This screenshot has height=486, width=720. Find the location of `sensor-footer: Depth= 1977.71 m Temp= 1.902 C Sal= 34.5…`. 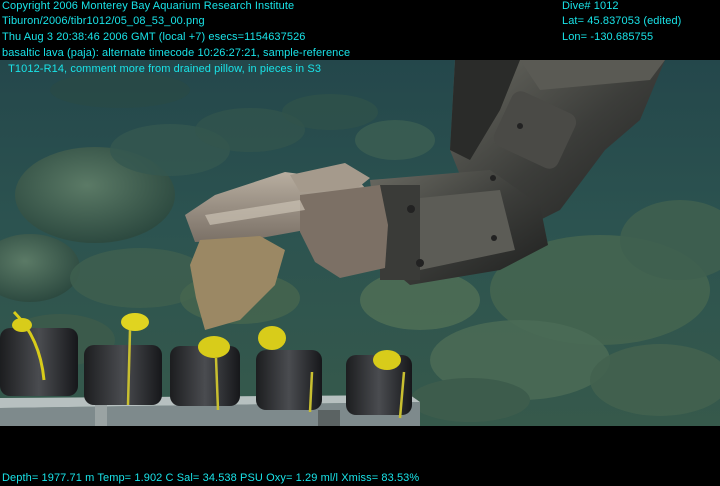

sensor-footer: Depth= 1977.71 m Temp= 1.902 C Sal= 34.5… is located at coordinates (211, 478).